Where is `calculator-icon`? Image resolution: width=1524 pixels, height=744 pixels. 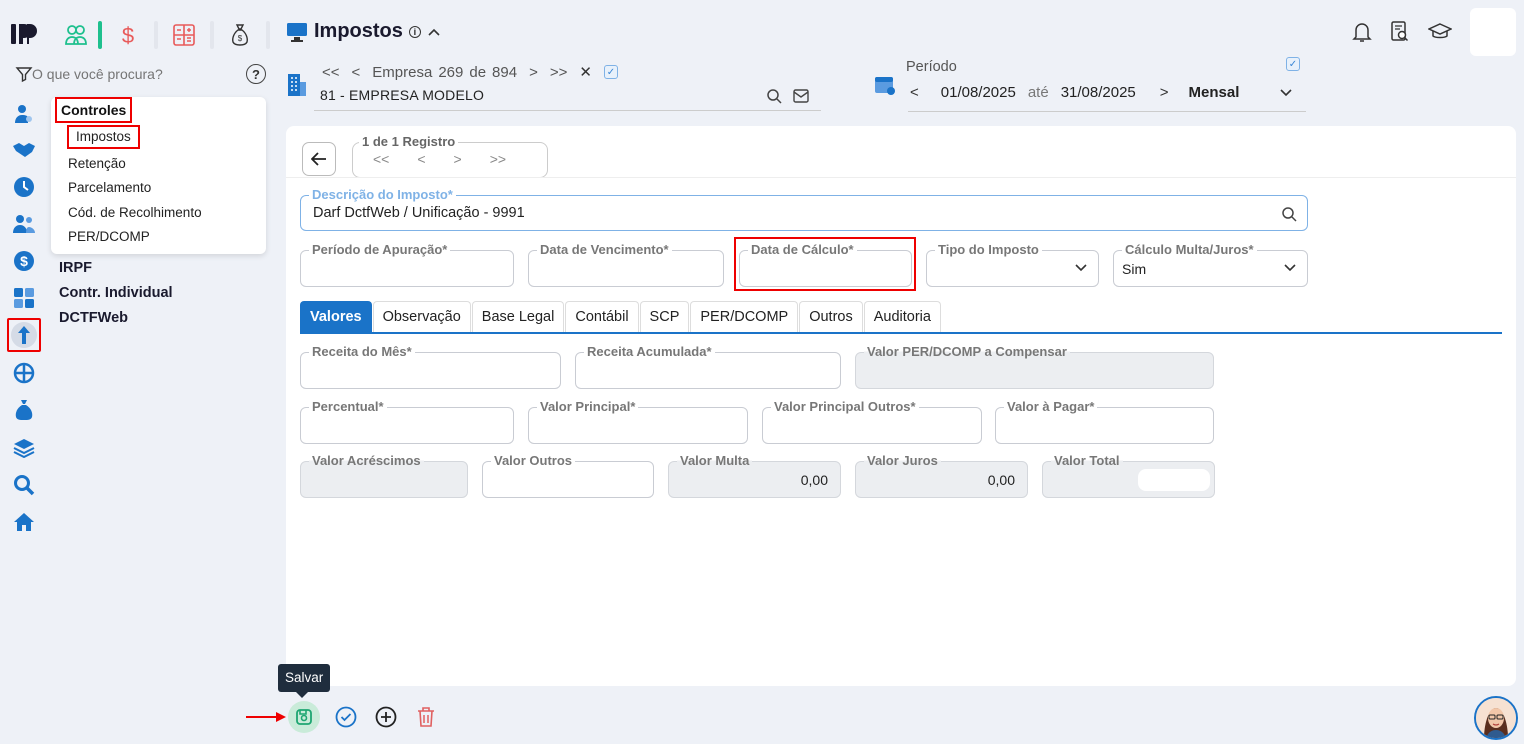 calculator-icon is located at coordinates (24, 298).